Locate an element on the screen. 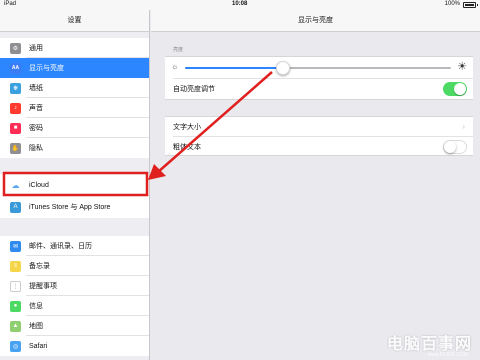 Image resolution: width=480 pixels, height=360 pixels. safari-icon: ◎ is located at coordinates (15, 346).